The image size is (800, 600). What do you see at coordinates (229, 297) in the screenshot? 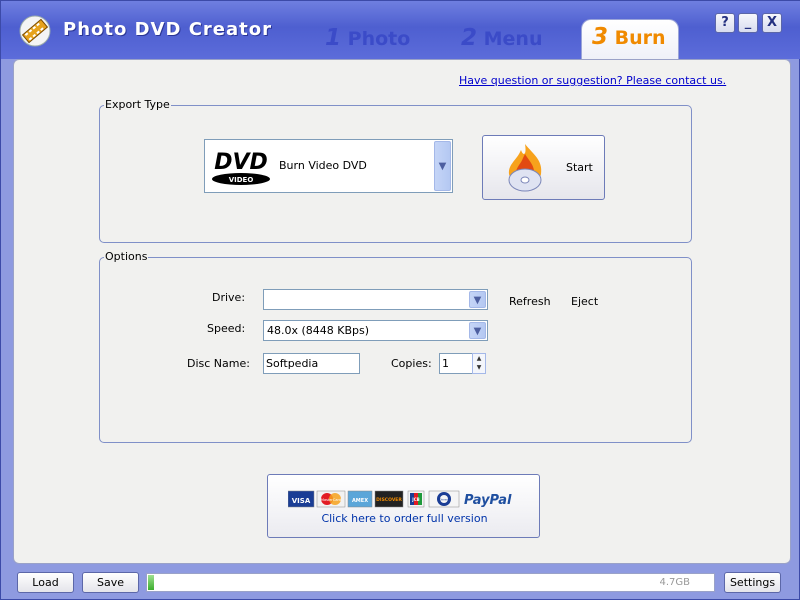
I see `drive-label: Drive:` at bounding box center [229, 297].